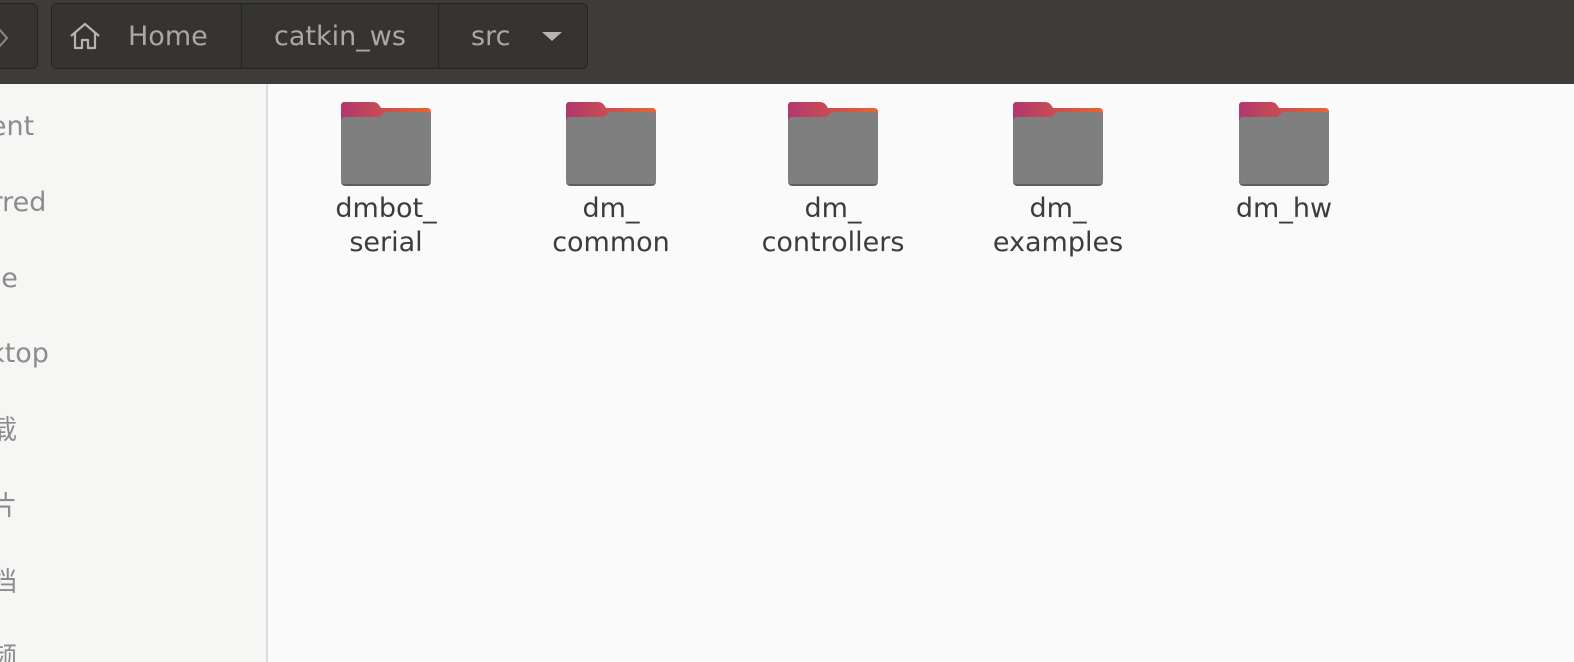 Image resolution: width=1574 pixels, height=662 pixels. I want to click on folder-item: dm_ common, so click(611, 180).